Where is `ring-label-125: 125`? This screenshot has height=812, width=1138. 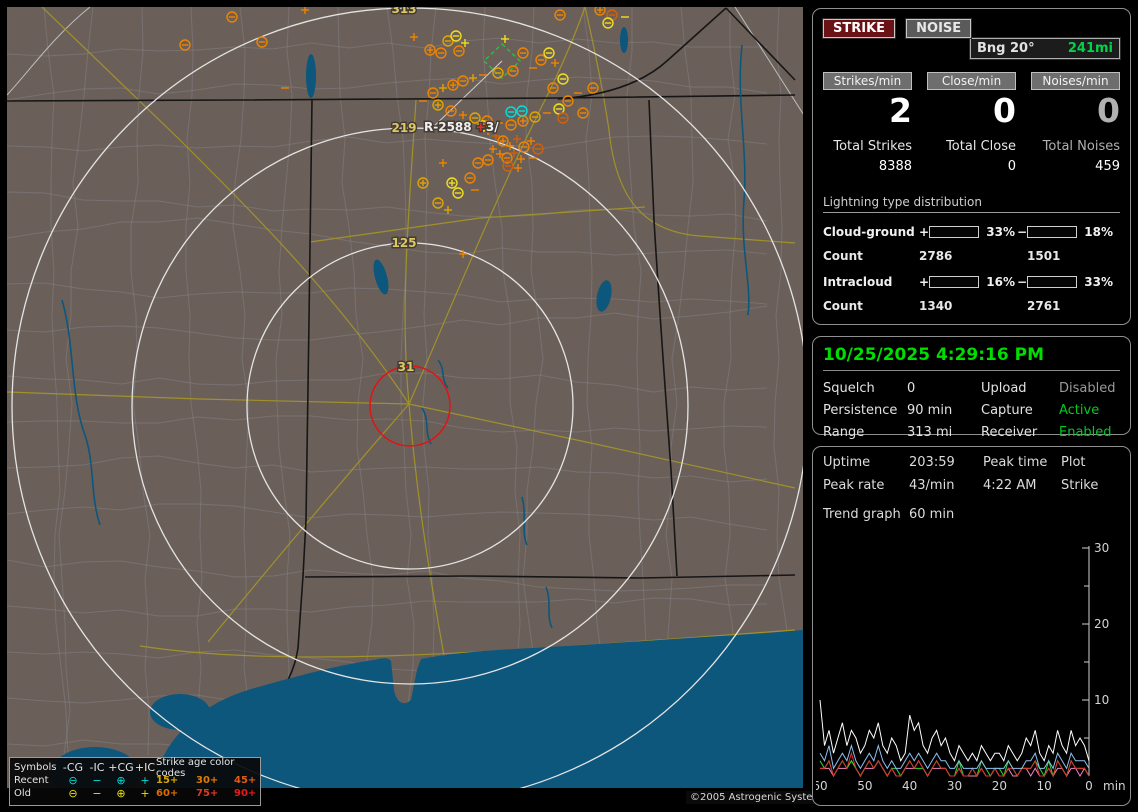
ring-label-125: 125 is located at coordinates (403, 243).